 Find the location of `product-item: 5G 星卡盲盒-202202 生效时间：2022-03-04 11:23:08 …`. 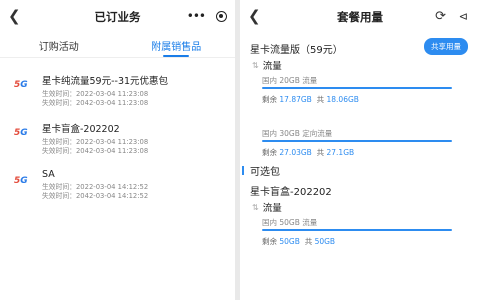

product-item: 5G 星卡盲盒-202202 生效时间：2022-03-04 11:23:08 … is located at coordinates (117, 138).